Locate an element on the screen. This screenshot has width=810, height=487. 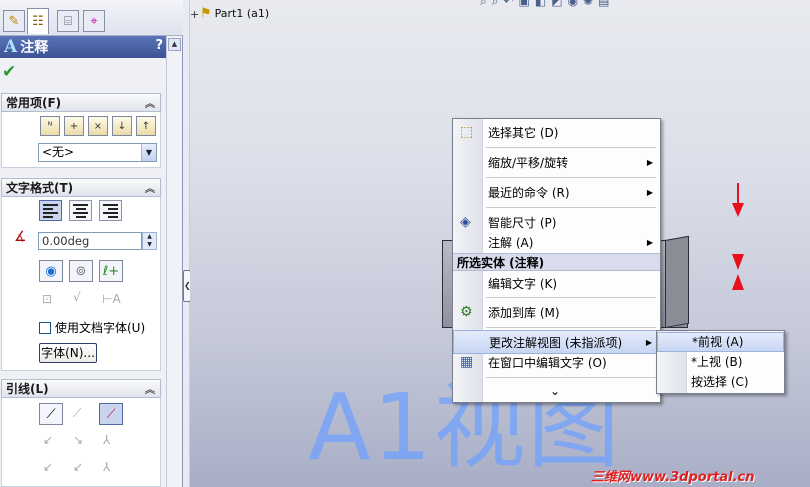
panel-splitter: ❮ is located at coordinates (187, 243).